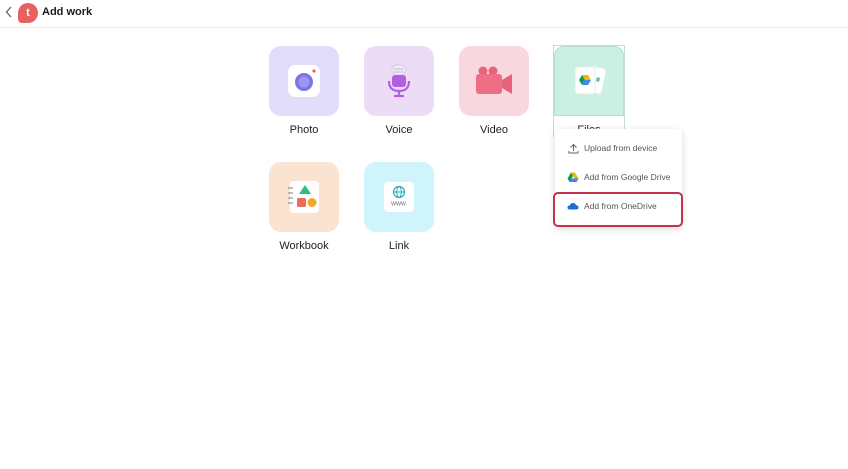 Image resolution: width=848 pixels, height=469 pixels. Describe the element at coordinates (573, 148) in the screenshot. I see `upload-icon` at that location.